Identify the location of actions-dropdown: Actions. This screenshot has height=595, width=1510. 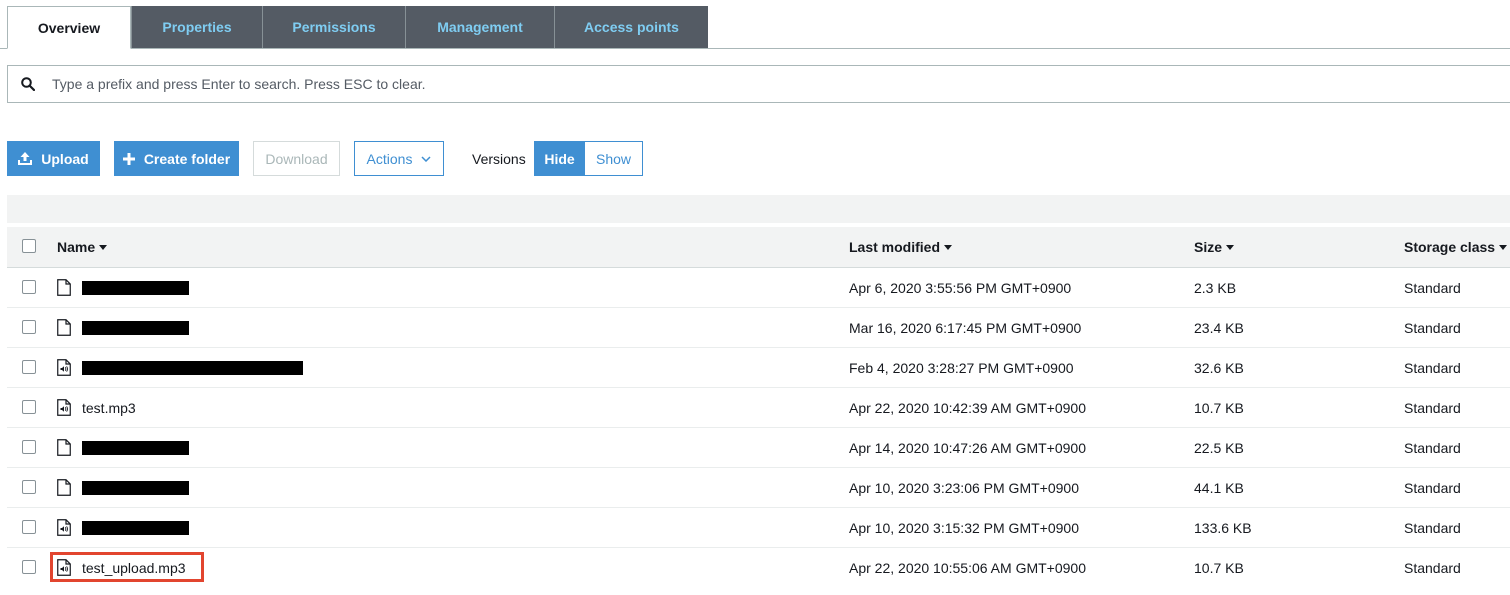
(399, 158).